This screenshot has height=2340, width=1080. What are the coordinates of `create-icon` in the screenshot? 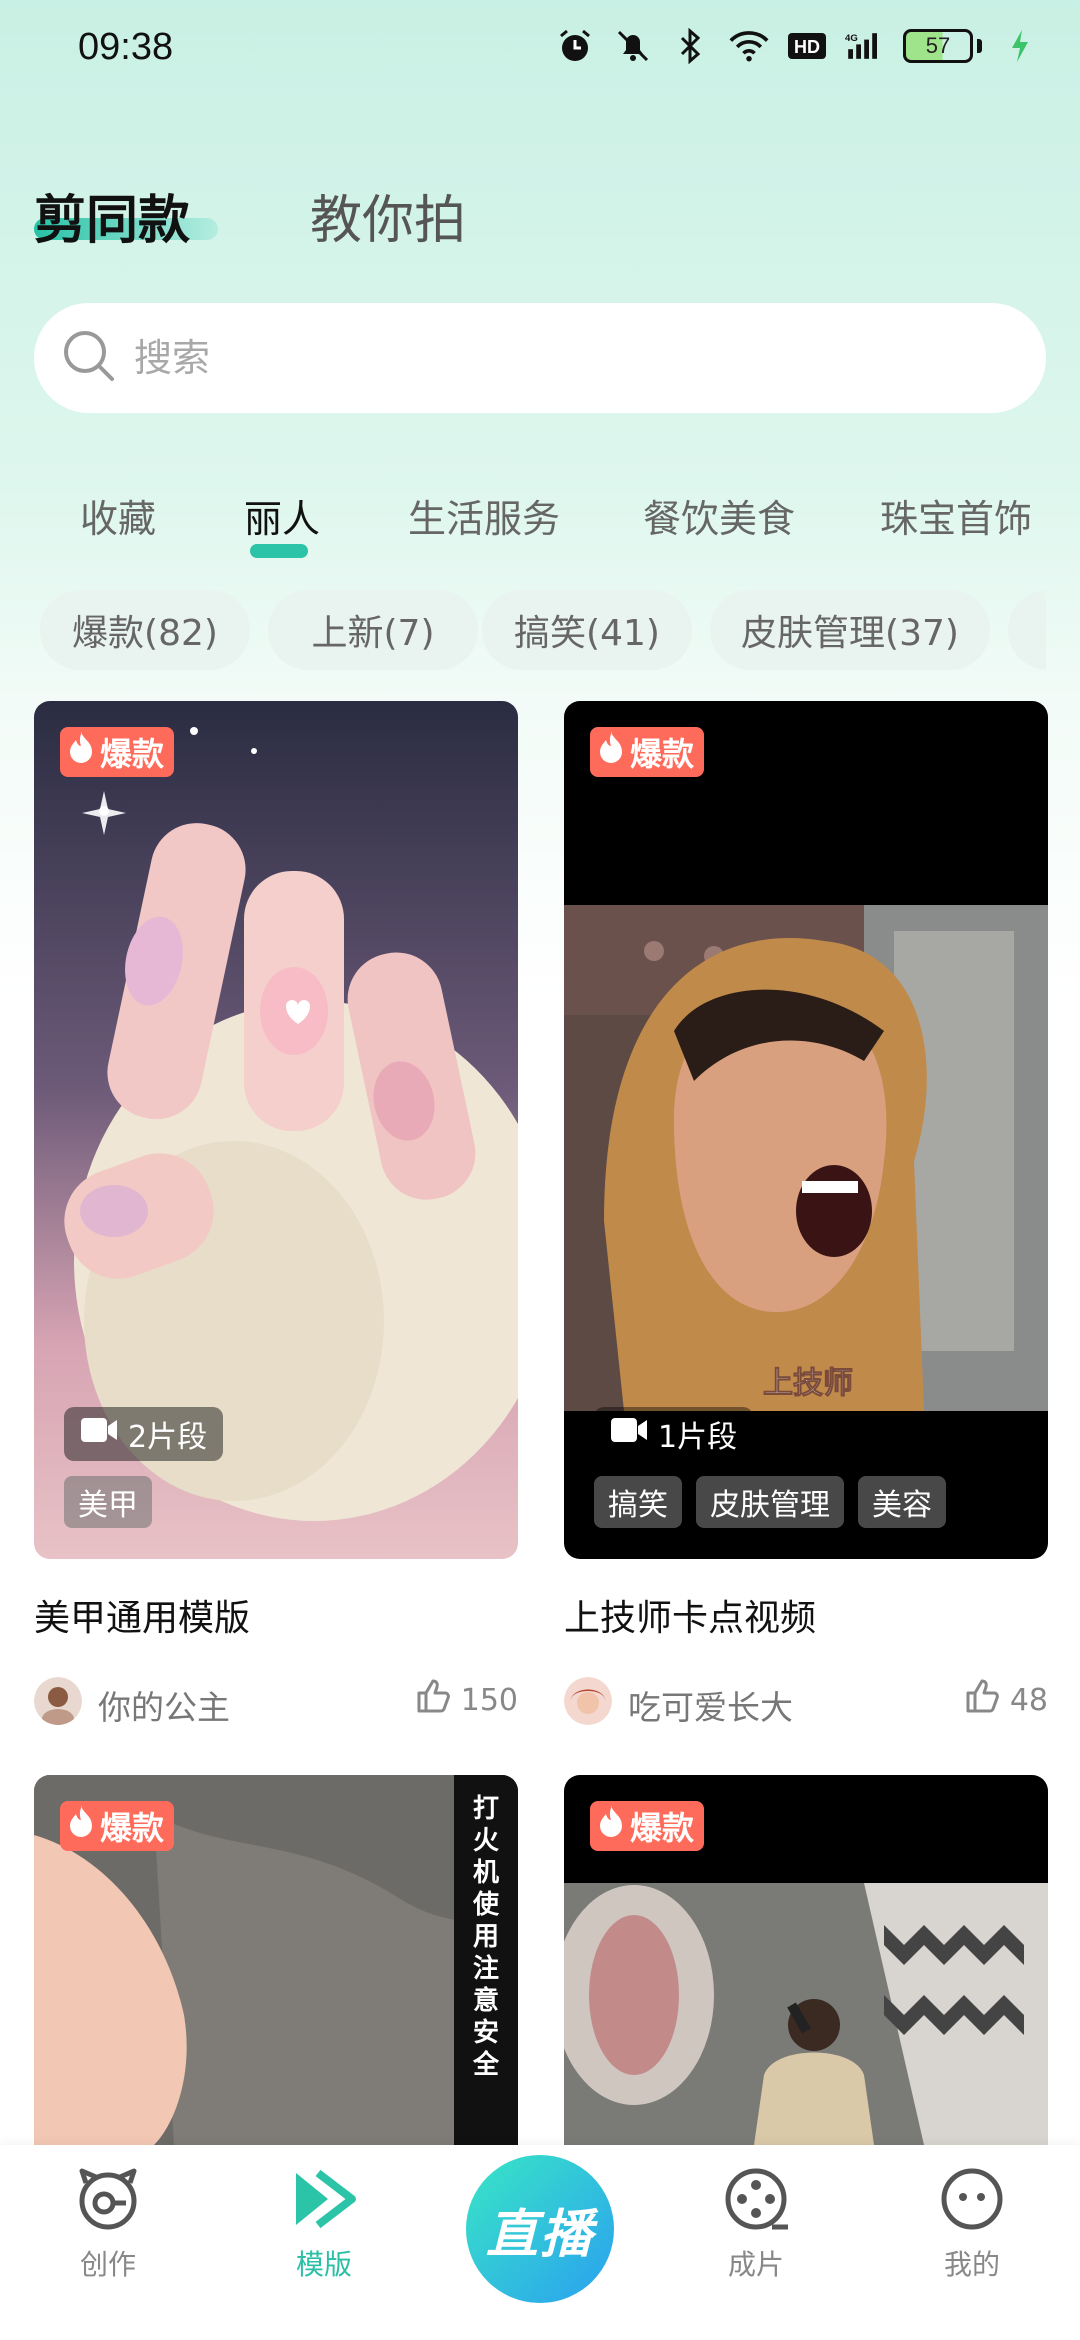 It's located at (108, 2201).